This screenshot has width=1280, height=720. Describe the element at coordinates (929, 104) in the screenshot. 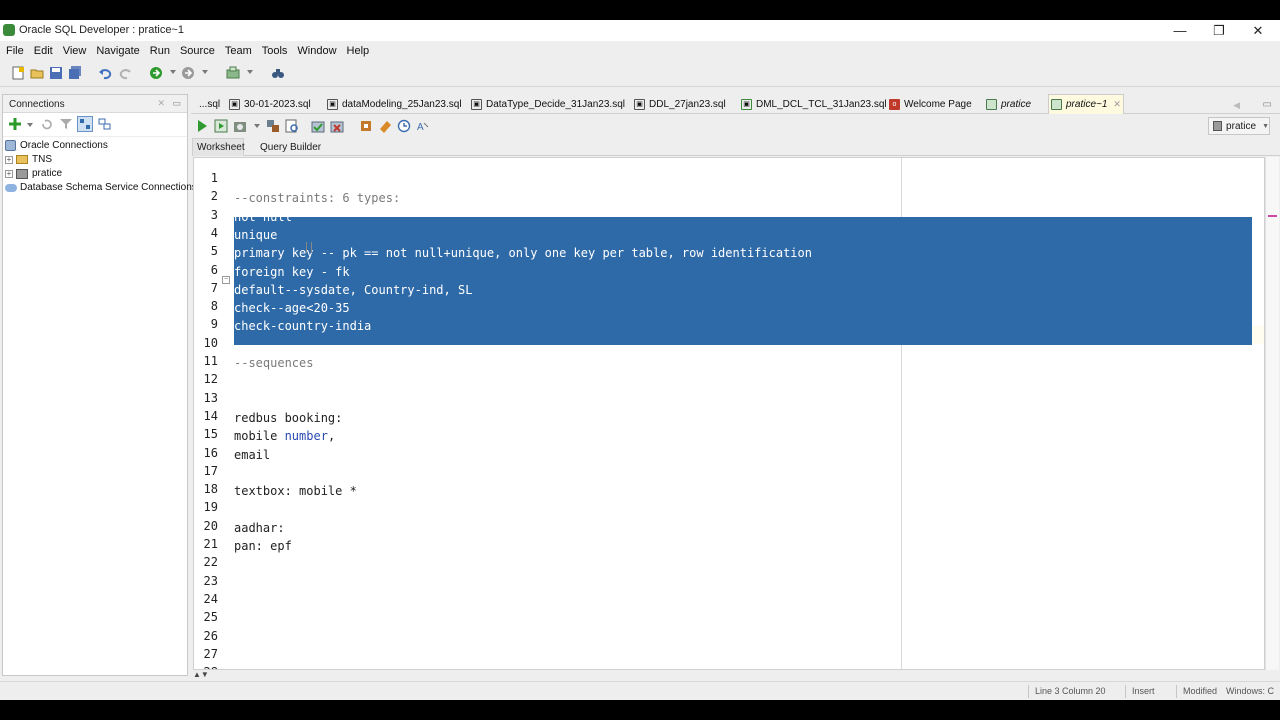

I see `tab-welcome-page: o Welcome Page` at that location.